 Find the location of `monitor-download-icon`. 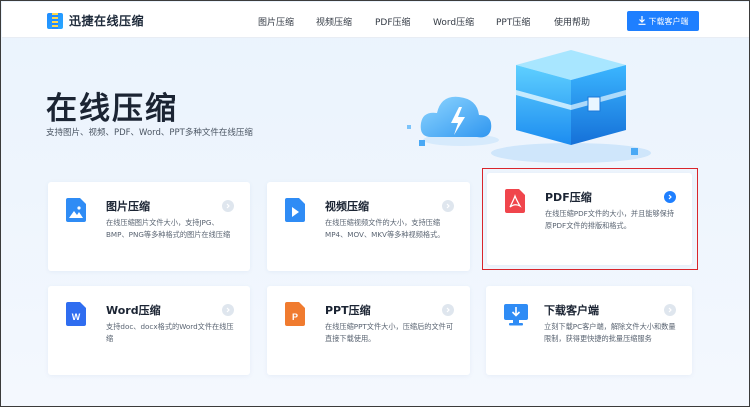

monitor-download-icon is located at coordinates (516, 315).